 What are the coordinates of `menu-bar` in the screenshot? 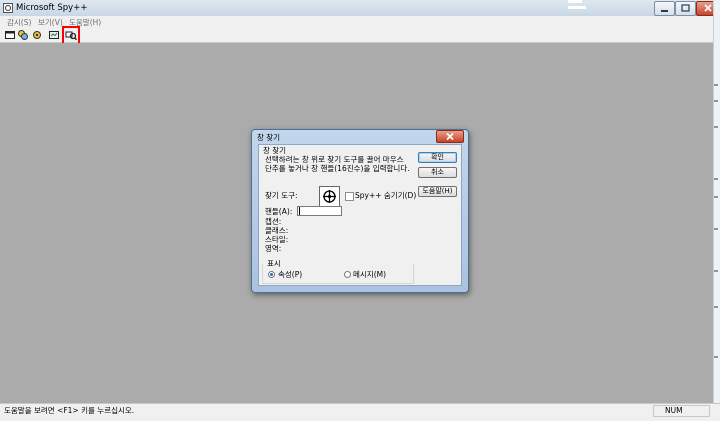 It's located at (360, 22).